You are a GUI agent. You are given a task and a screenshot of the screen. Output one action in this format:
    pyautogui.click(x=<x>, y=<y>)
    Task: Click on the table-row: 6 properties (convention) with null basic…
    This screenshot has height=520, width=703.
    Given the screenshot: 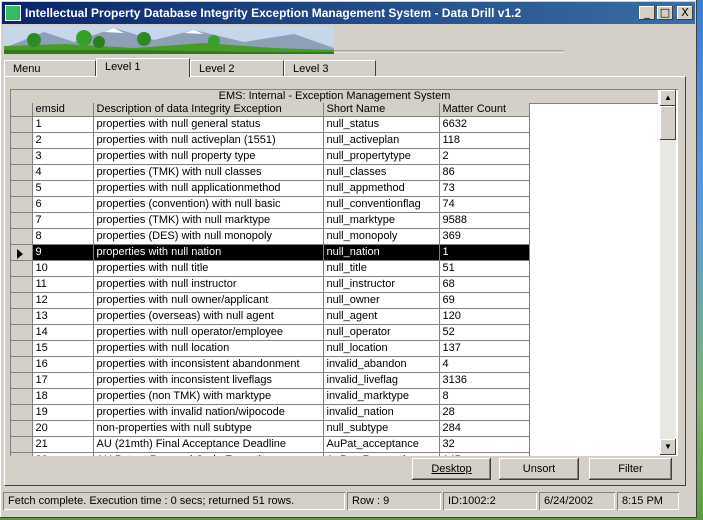 What is the action you would take?
    pyautogui.click(x=270, y=204)
    